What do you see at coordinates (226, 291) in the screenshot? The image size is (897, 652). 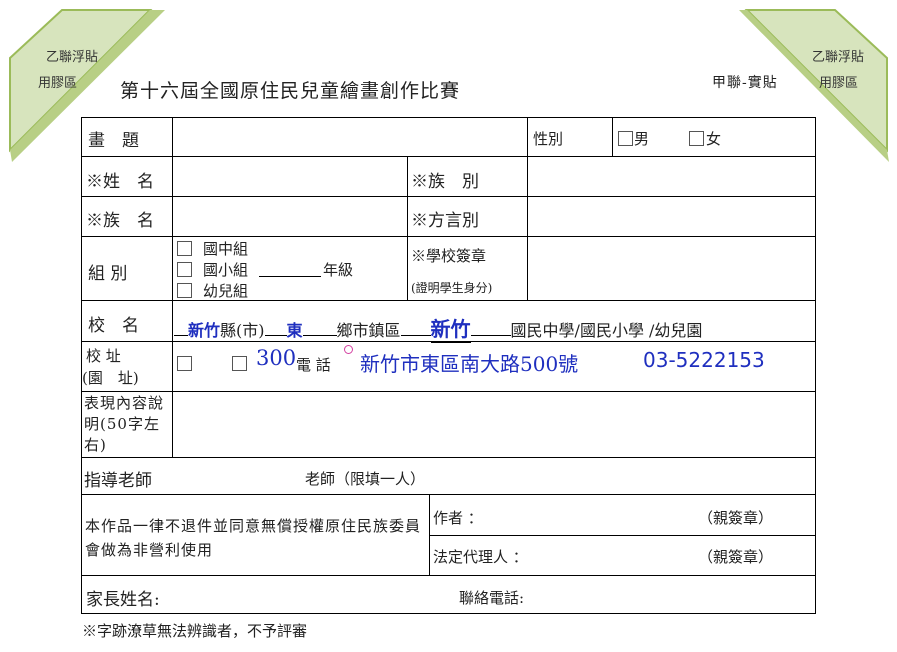 I see `group-kindergarten-label: 幼兒組` at bounding box center [226, 291].